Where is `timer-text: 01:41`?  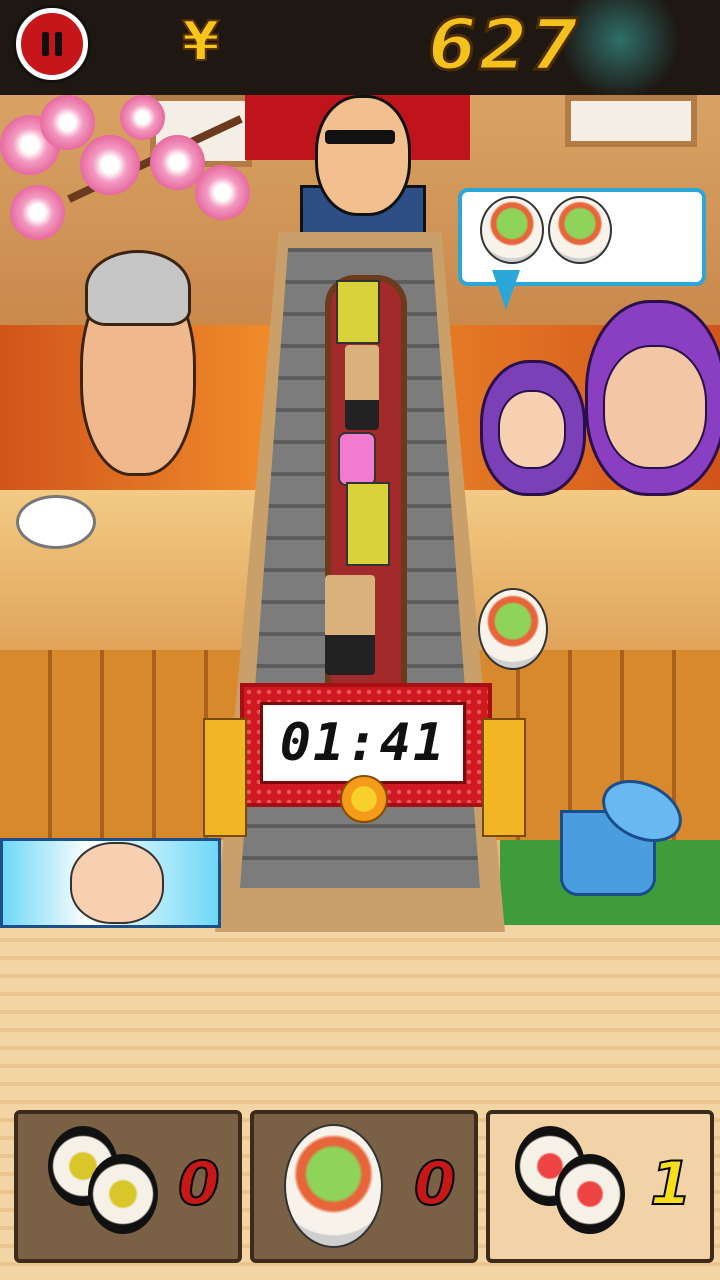
timer-text: 01:41 is located at coordinates (363, 743).